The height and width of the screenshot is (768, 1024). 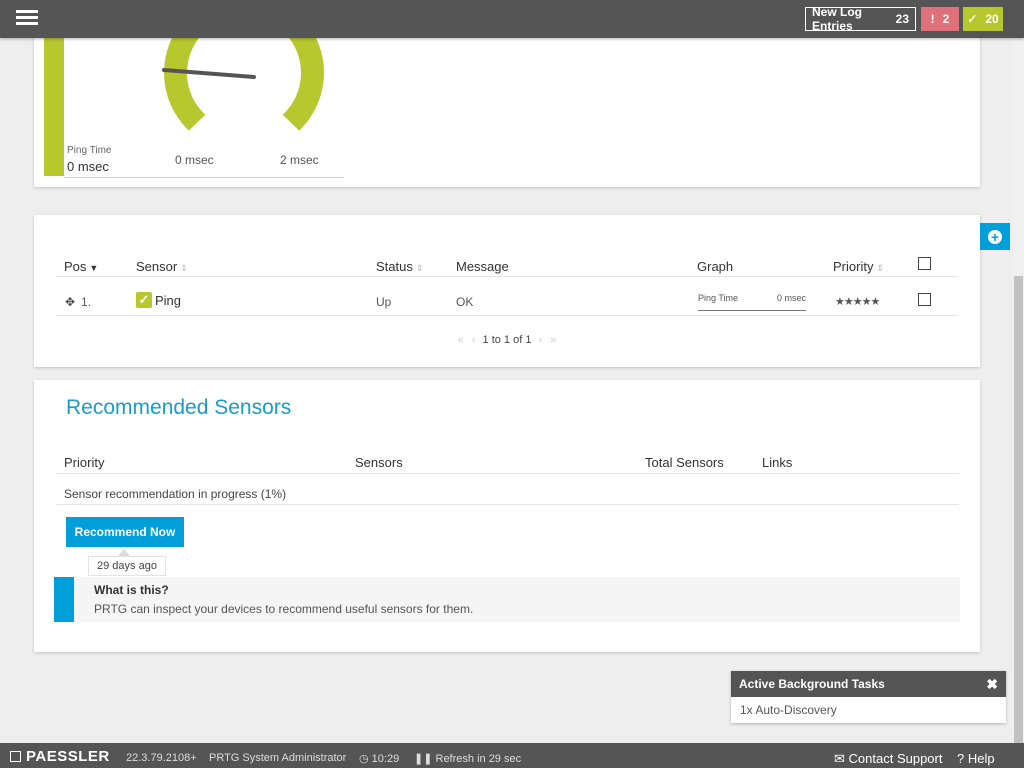 What do you see at coordinates (752, 302) in the screenshot?
I see `mini-graph: Ping Time 0 msec` at bounding box center [752, 302].